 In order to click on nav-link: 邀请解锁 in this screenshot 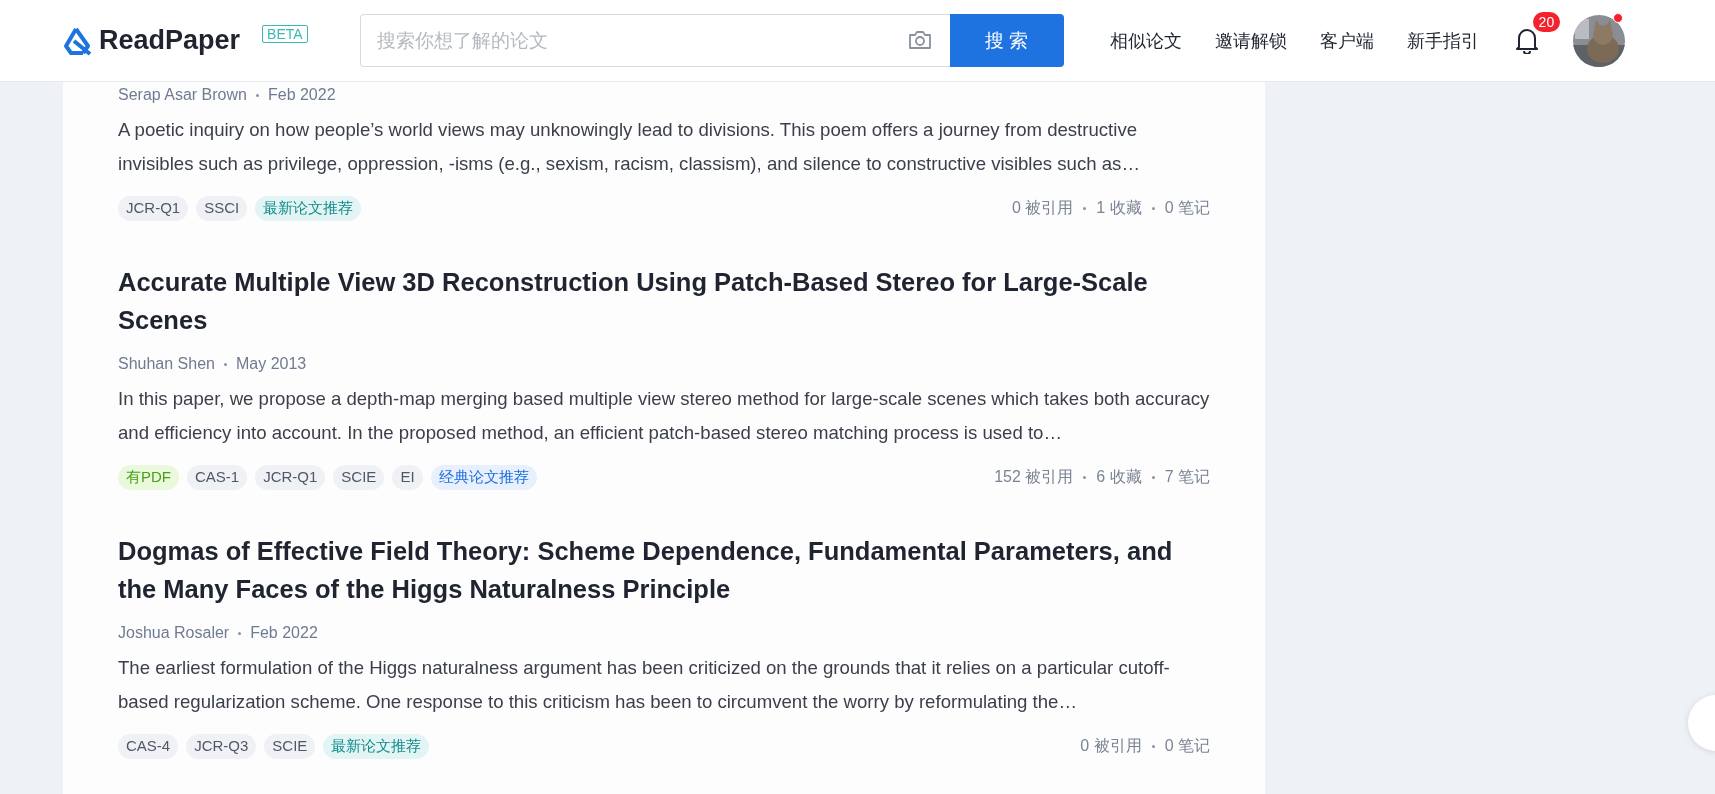, I will do `click(1250, 40)`.